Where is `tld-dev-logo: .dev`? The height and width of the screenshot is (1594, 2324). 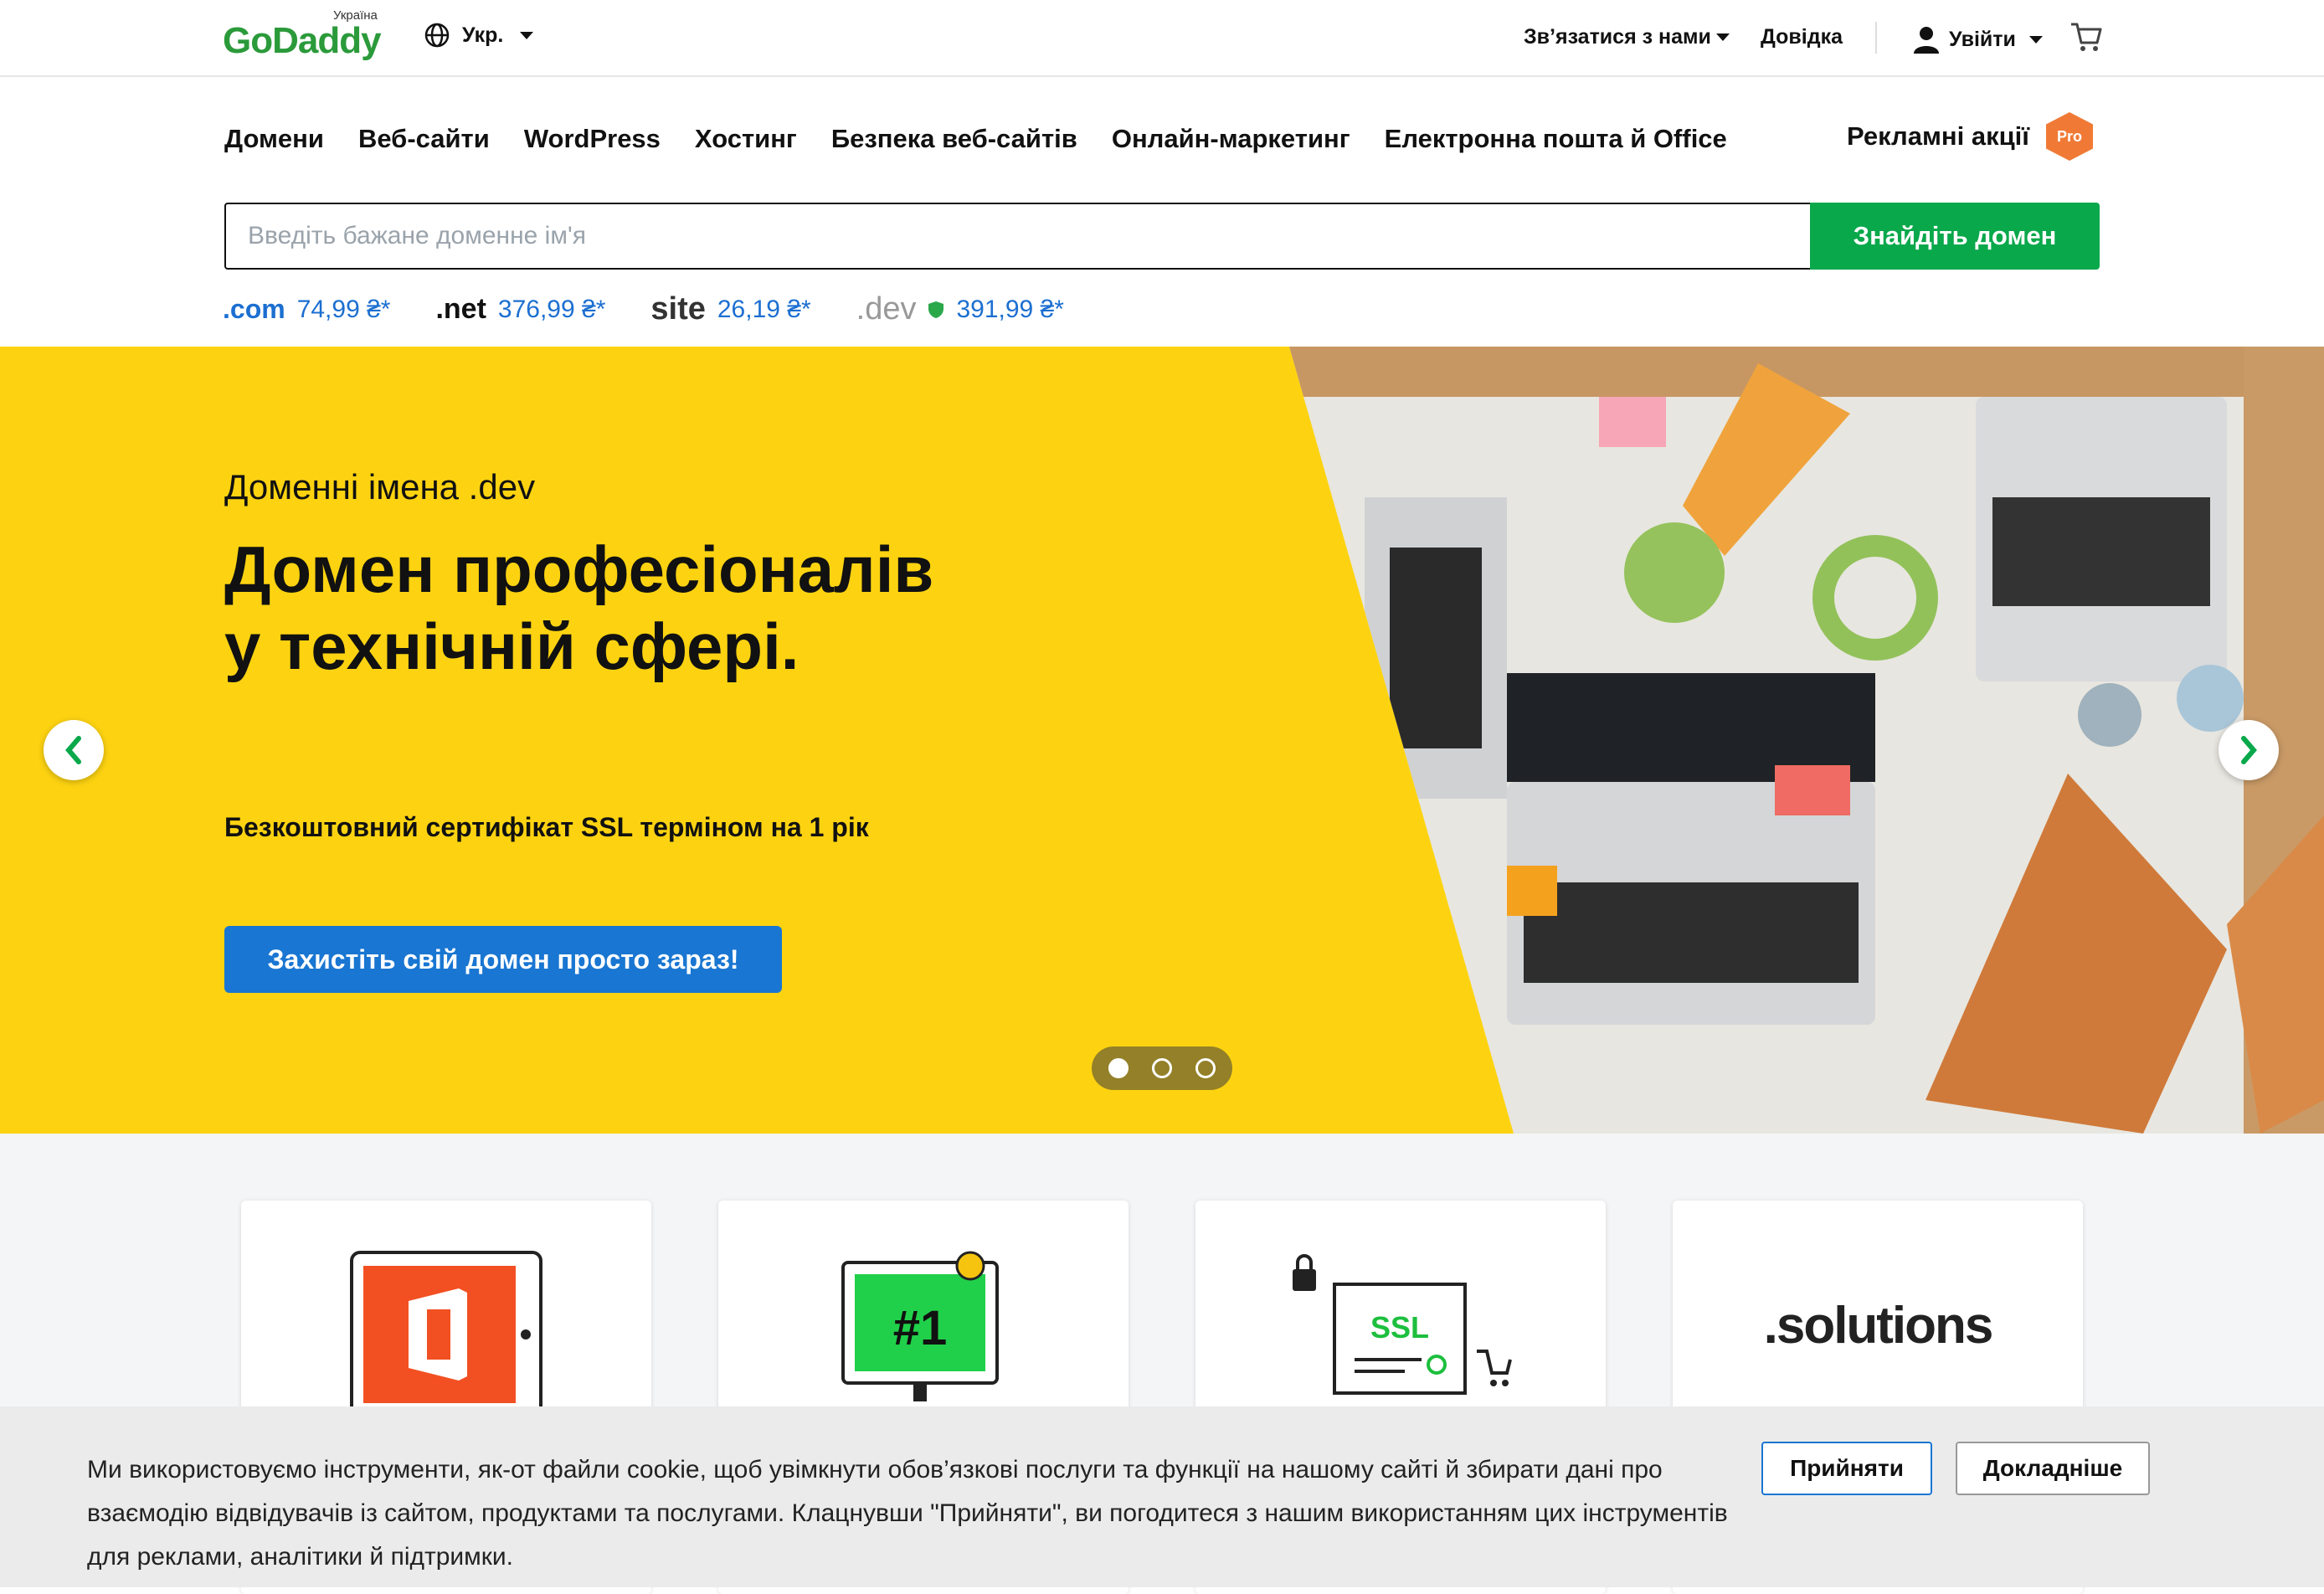
tld-dev-logo: .dev is located at coordinates (887, 309).